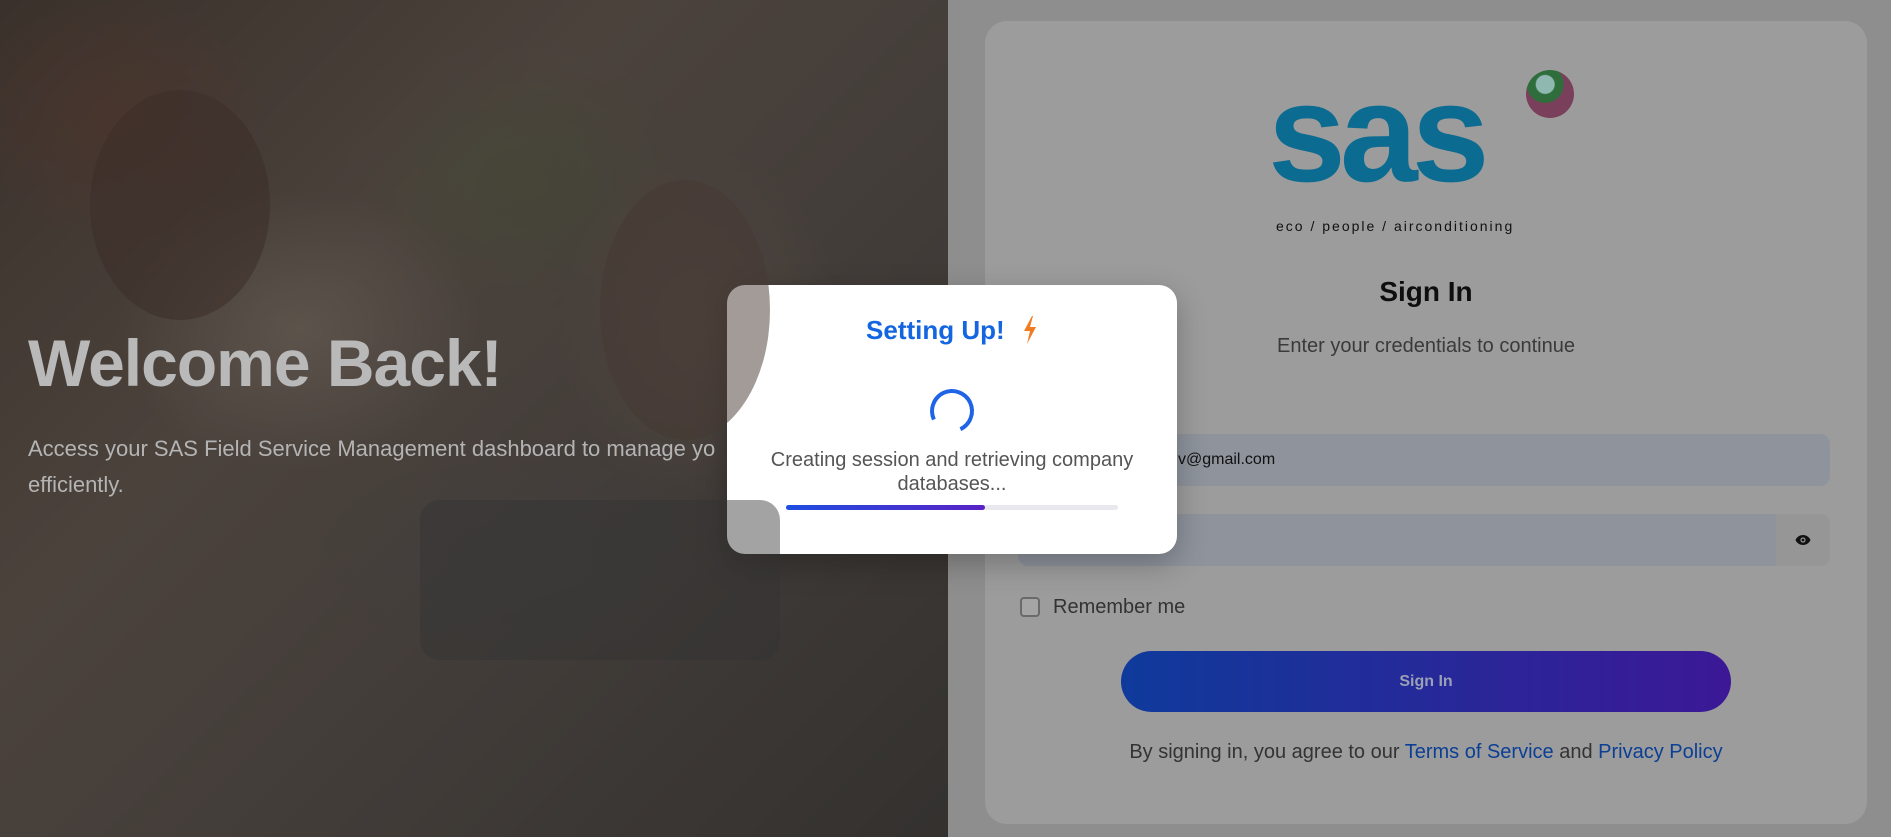  I want to click on email-field-value: v@gmail.com, so click(1226, 460).